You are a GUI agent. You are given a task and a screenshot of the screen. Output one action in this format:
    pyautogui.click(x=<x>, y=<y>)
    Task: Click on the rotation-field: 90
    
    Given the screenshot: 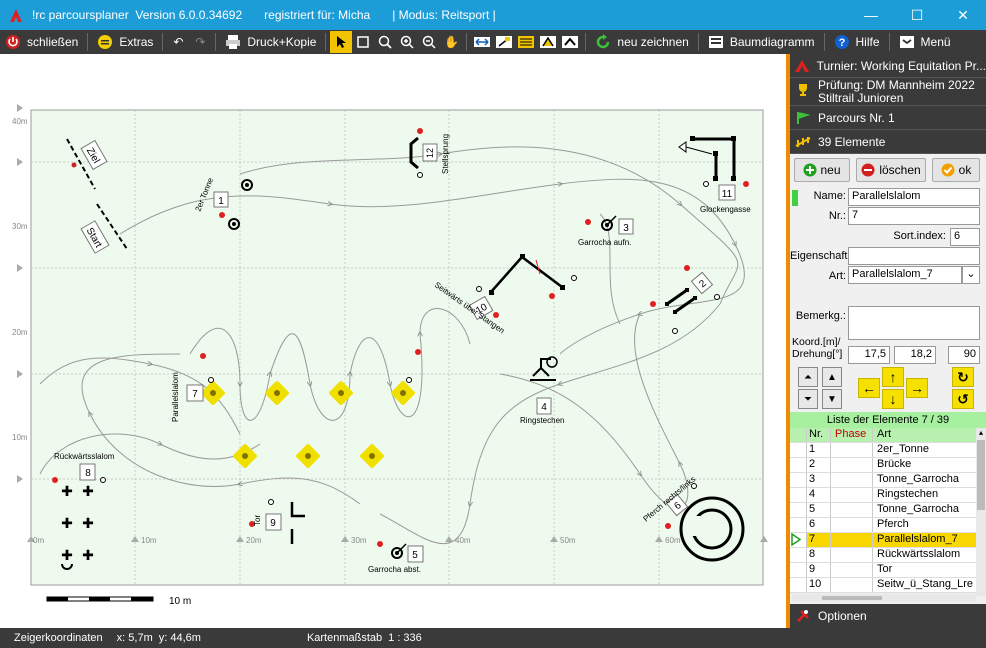 What is the action you would take?
    pyautogui.click(x=964, y=355)
    